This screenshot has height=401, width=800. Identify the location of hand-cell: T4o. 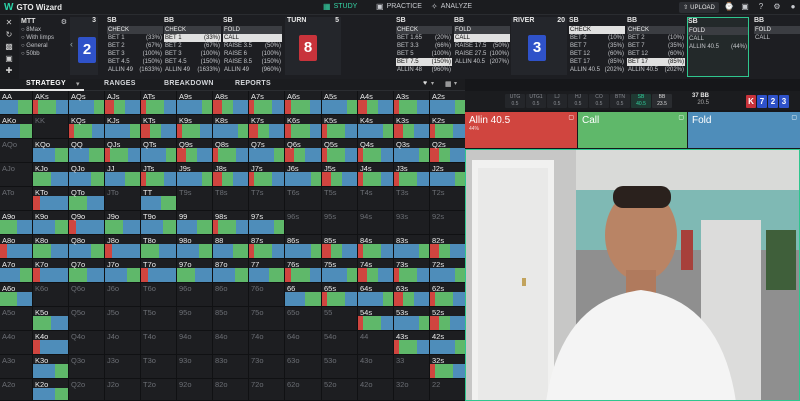
(159, 343).